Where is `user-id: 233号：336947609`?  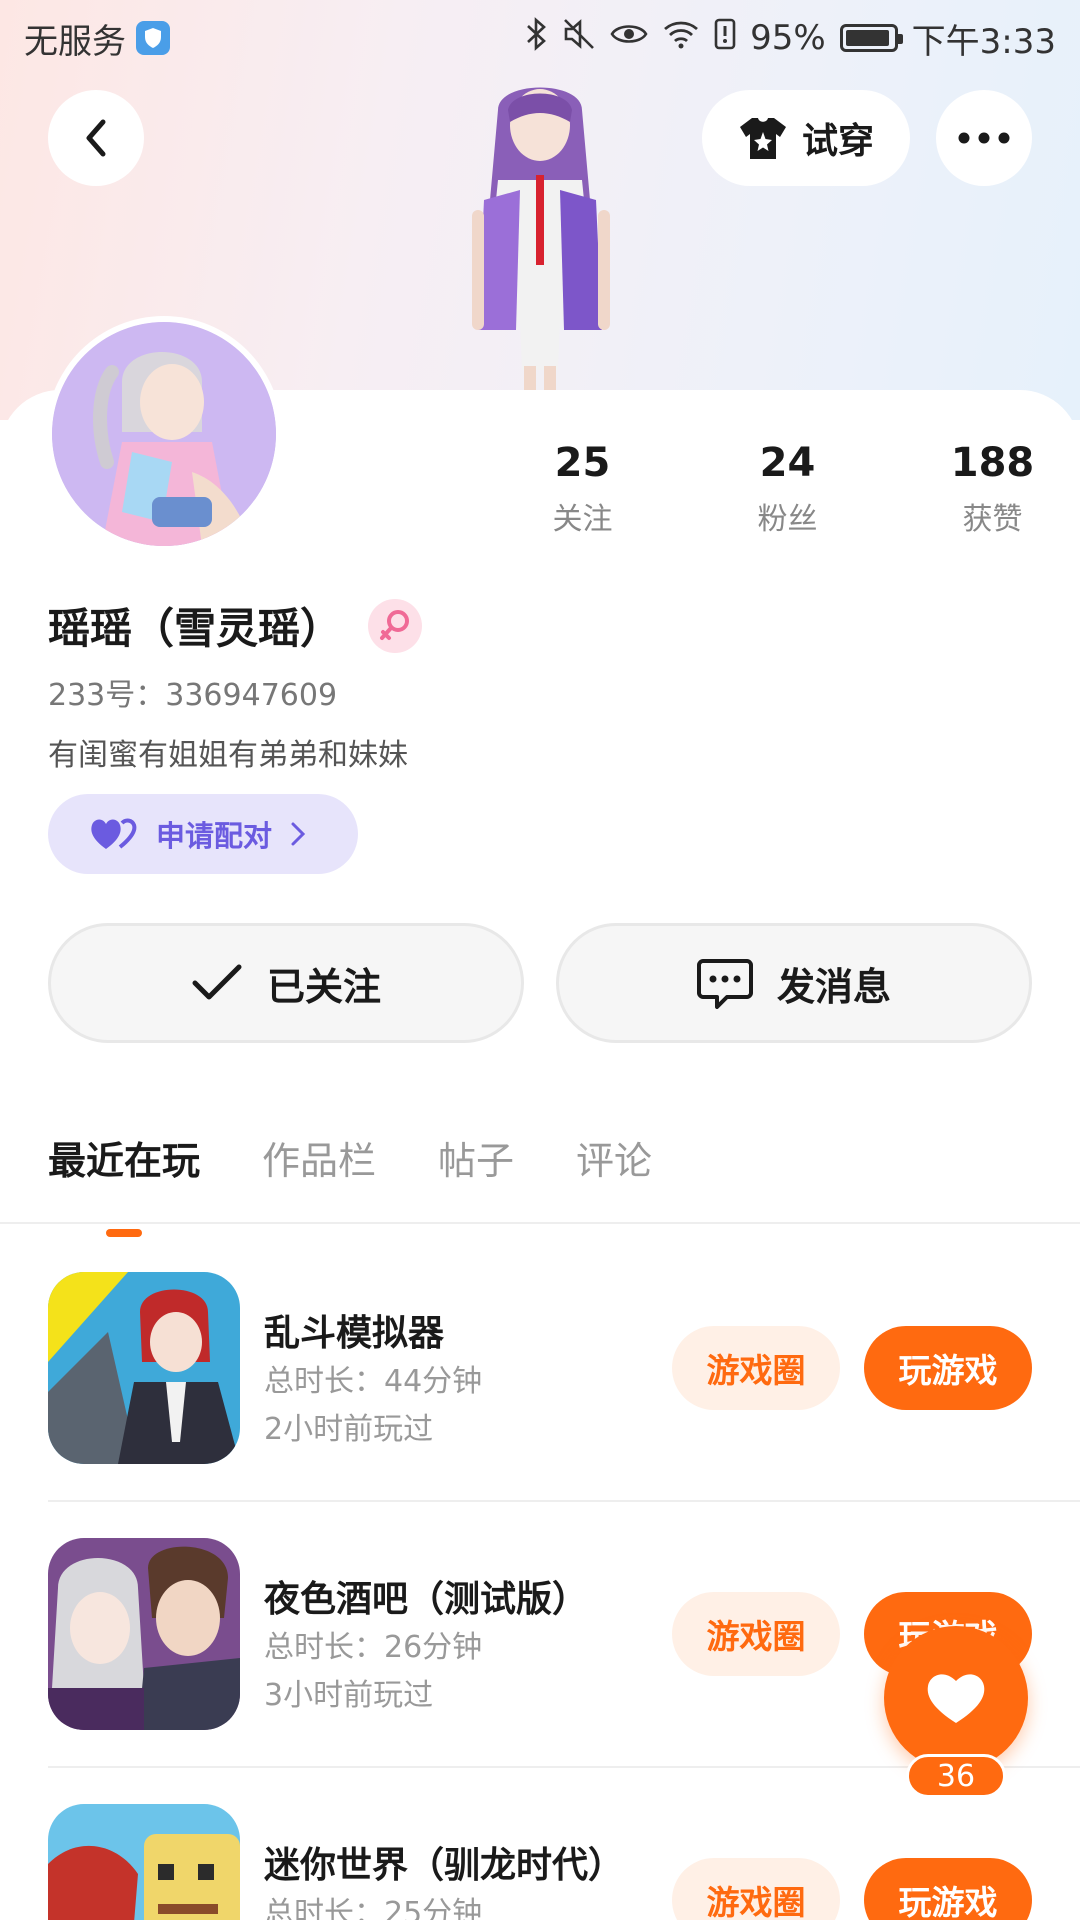
user-id: 233号：336947609 is located at coordinates (193, 695).